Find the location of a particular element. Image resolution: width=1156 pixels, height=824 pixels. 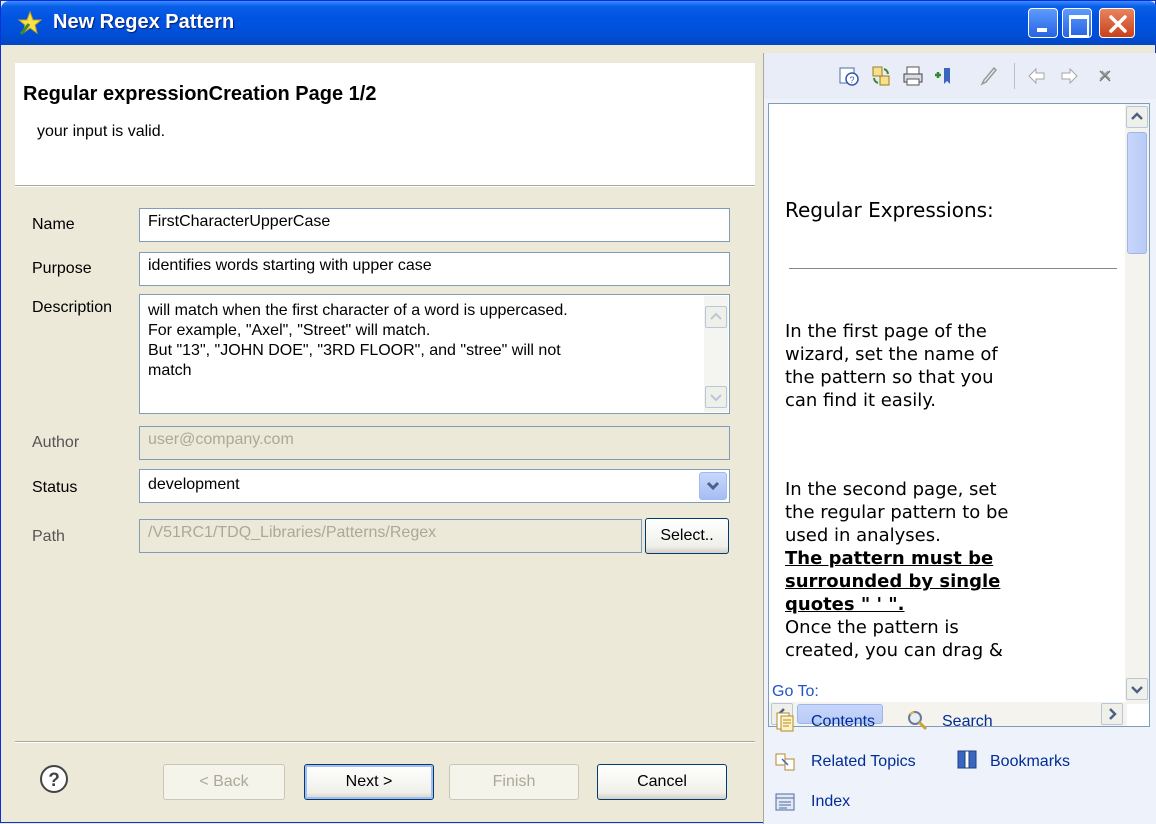

help-bold-line: surrounded by single is located at coordinates (893, 581).